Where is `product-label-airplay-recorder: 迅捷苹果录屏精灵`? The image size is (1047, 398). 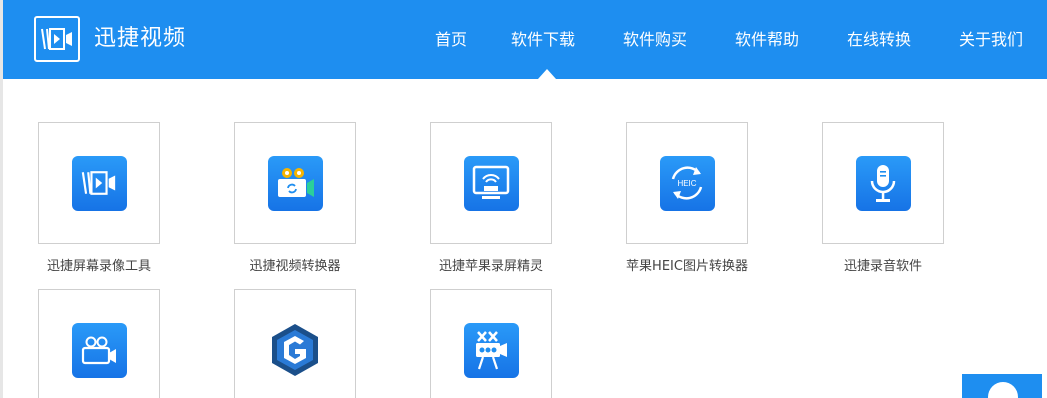 product-label-airplay-recorder: 迅捷苹果录屏精灵 is located at coordinates (491, 267).